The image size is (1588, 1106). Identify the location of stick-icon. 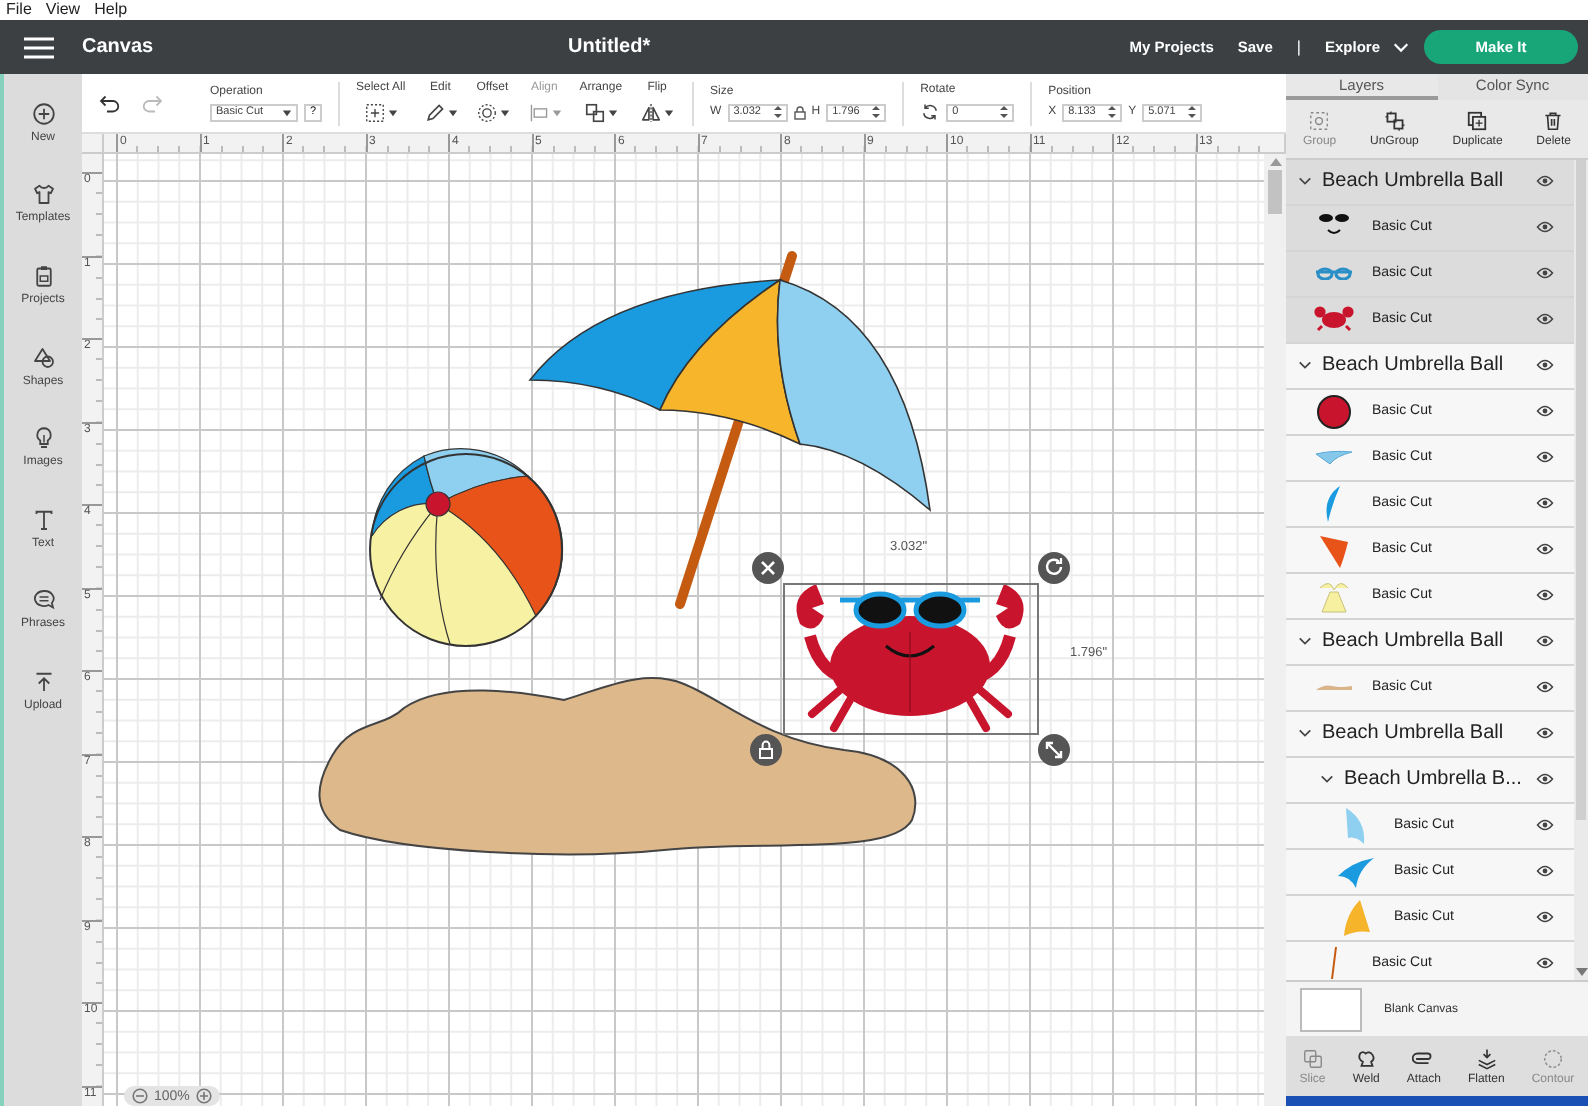
(1334, 963).